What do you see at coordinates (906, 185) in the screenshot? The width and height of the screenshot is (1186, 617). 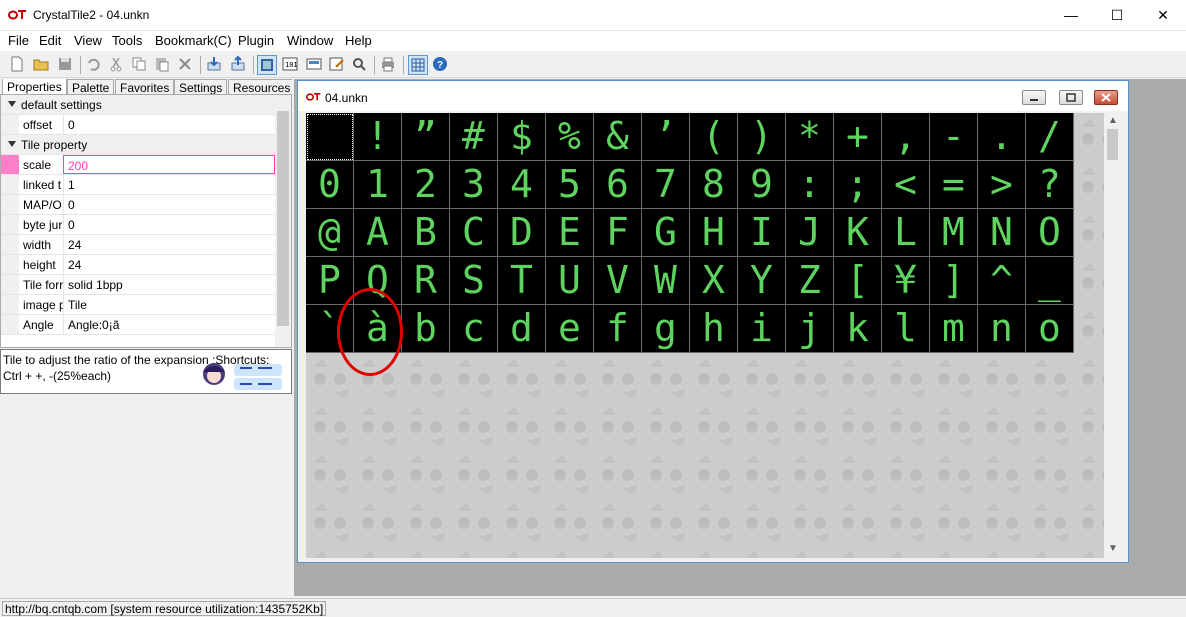 I see `glyph-cell: <` at bounding box center [906, 185].